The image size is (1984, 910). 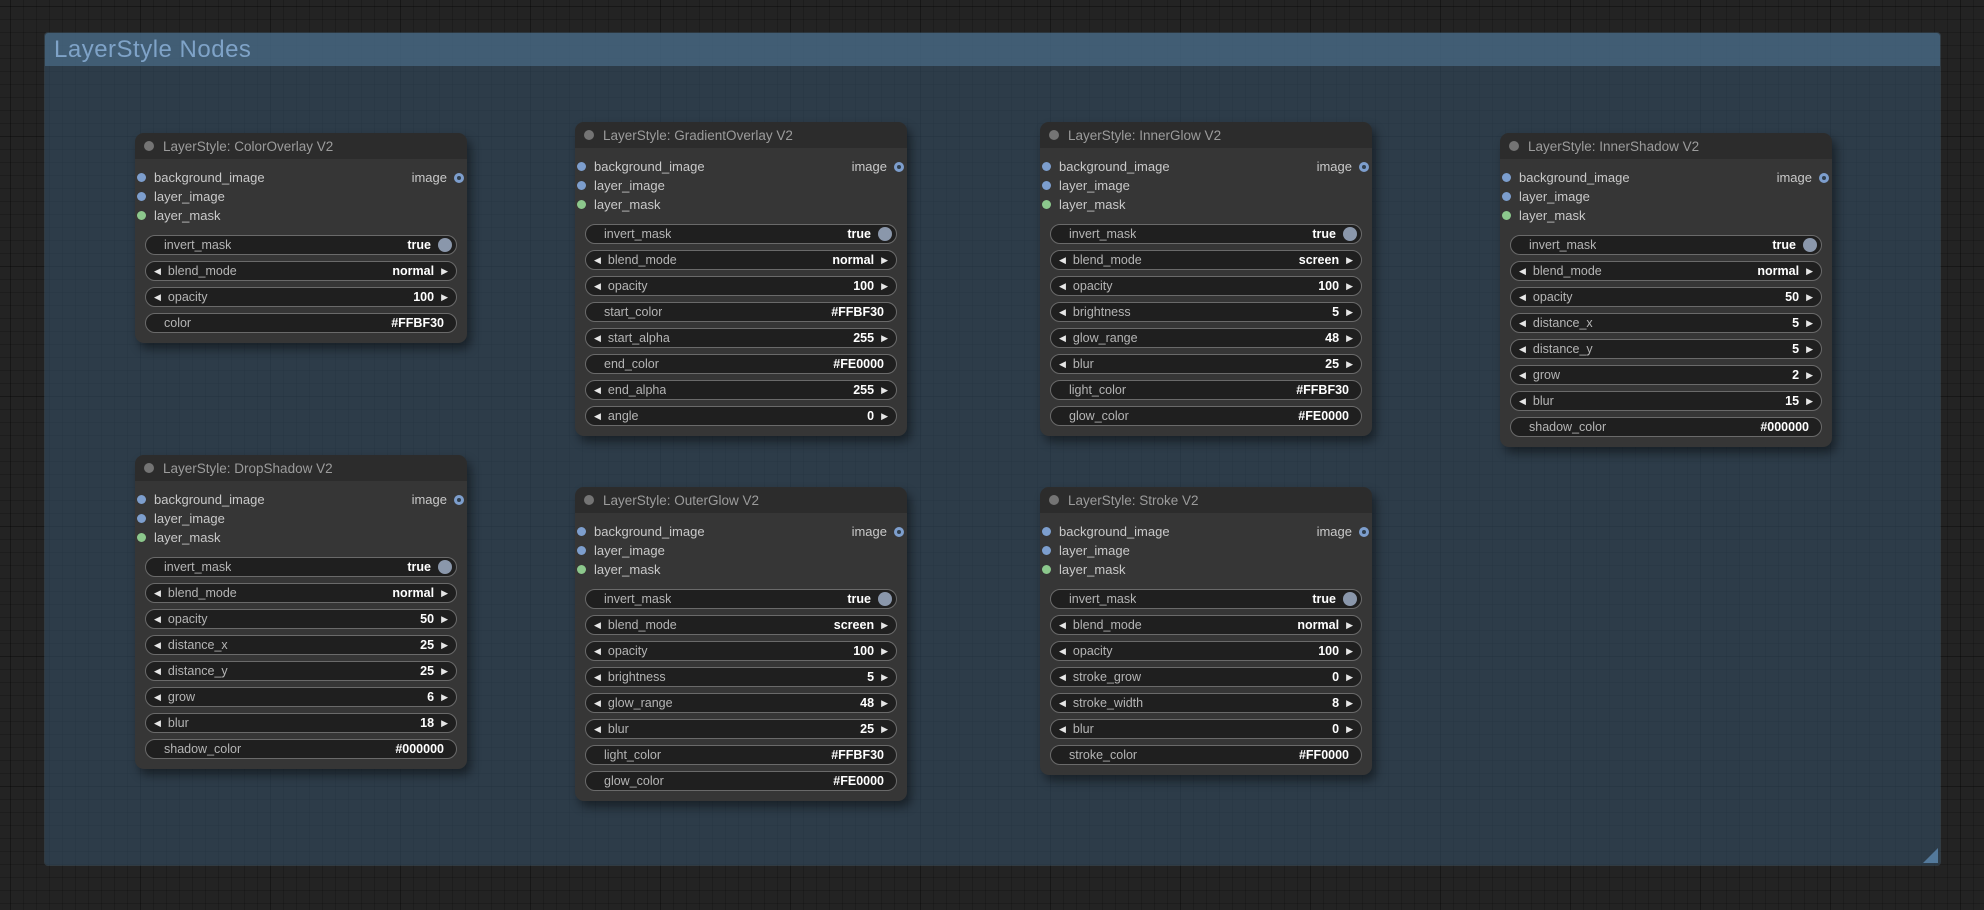 What do you see at coordinates (1514, 146) in the screenshot?
I see `collapse-dot-icon` at bounding box center [1514, 146].